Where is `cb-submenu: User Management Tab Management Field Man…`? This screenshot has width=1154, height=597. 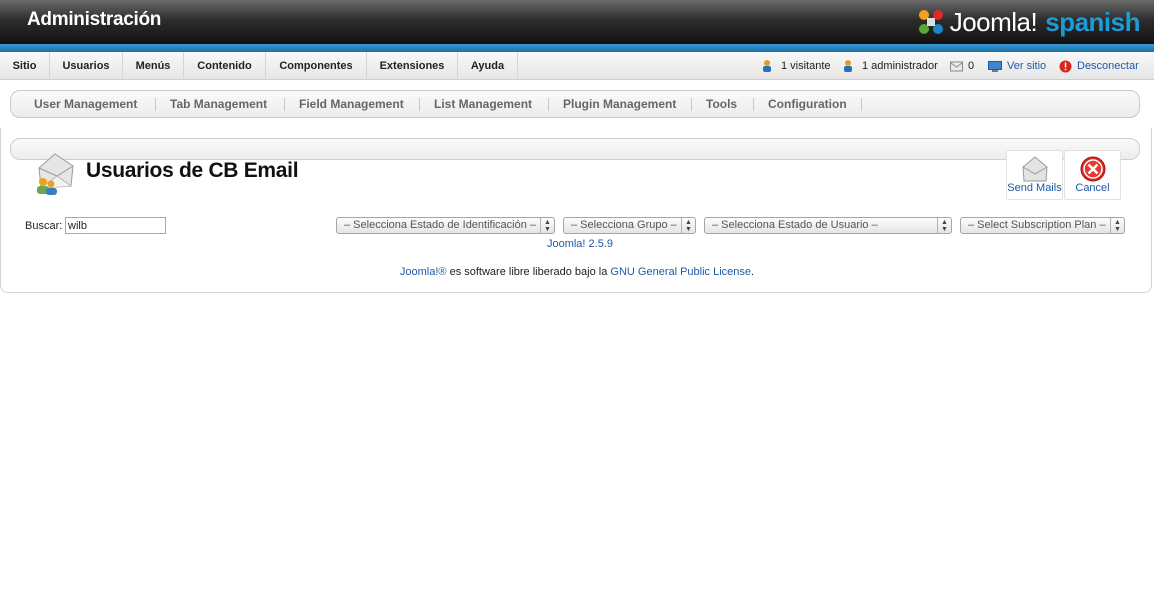
cb-submenu: User Management Tab Management Field Man… is located at coordinates (575, 104).